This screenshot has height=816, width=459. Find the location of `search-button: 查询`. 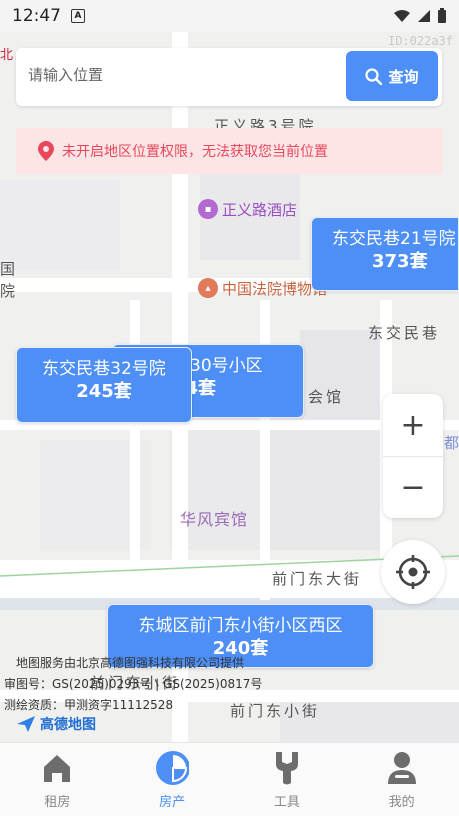

search-button: 查询 is located at coordinates (392, 76).